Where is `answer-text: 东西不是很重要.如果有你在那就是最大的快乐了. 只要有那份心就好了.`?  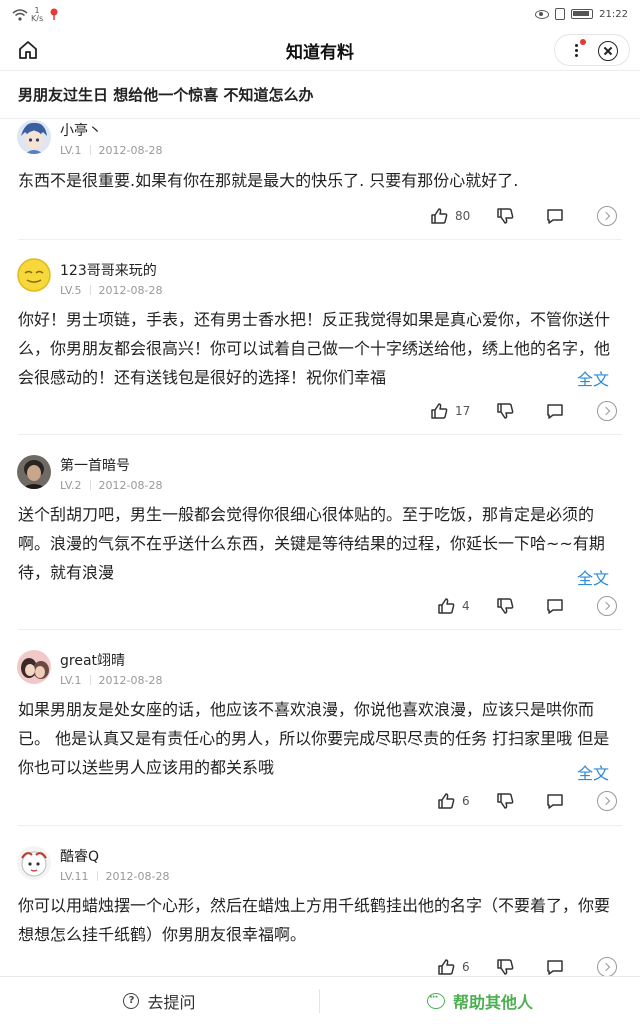 answer-text: 东西不是很重要.如果有你在那就是最大的快乐了. 只要有那份心就好了. is located at coordinates (320, 180).